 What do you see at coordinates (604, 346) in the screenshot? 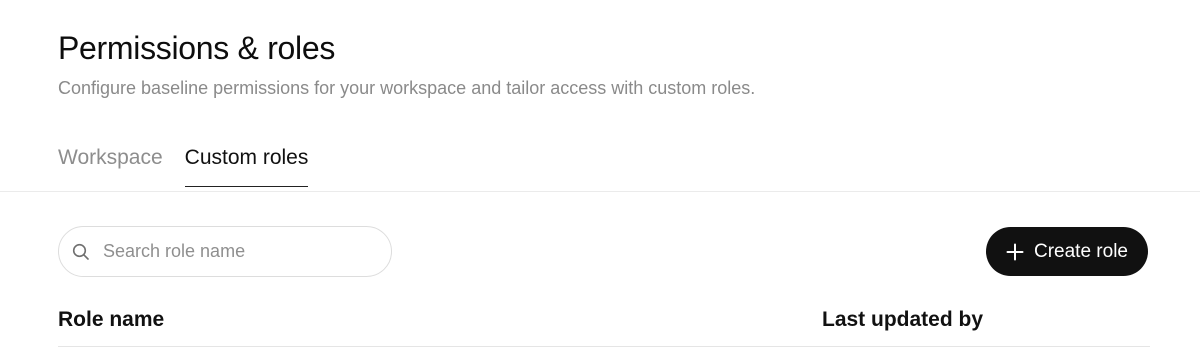
I see `table-header-divider` at bounding box center [604, 346].